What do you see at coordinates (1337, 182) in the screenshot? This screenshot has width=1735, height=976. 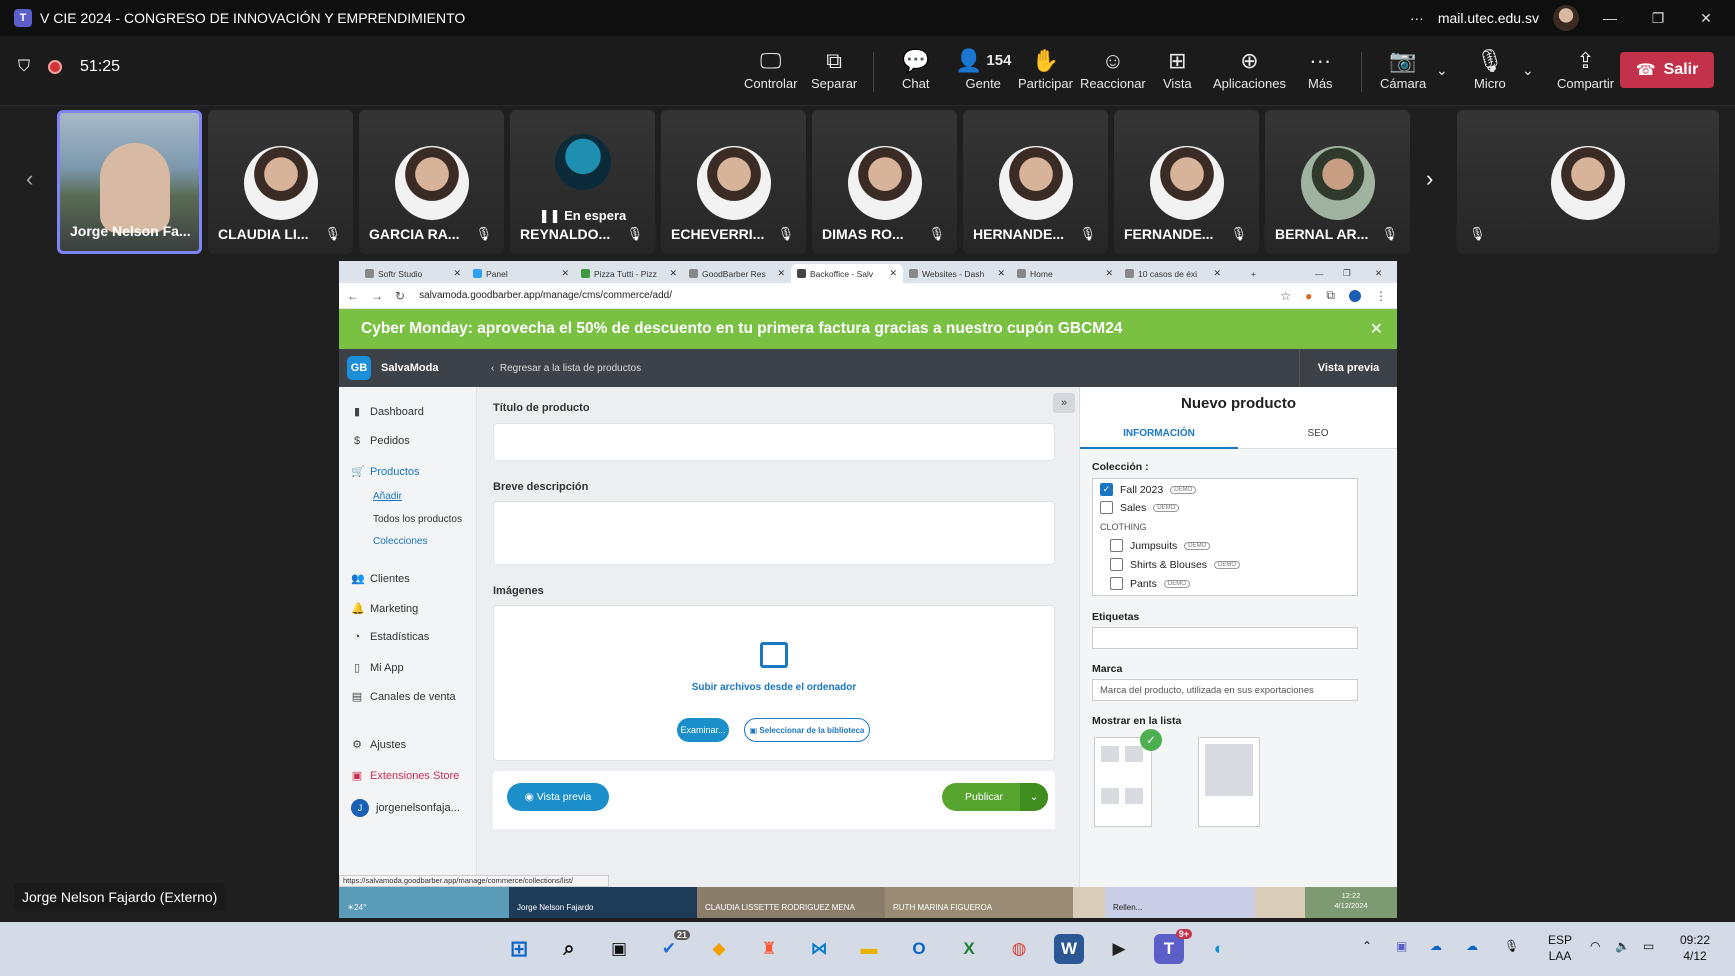 I see `participant-tile: BERNAL AR... 🎙` at bounding box center [1337, 182].